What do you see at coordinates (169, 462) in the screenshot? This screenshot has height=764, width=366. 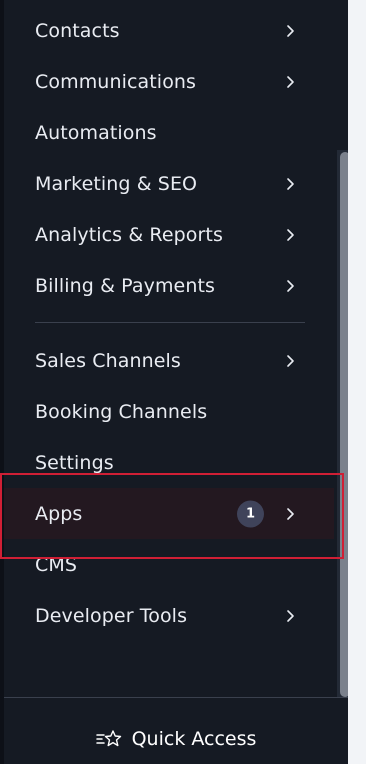 I see `sidebar-item-settings: Settings` at bounding box center [169, 462].